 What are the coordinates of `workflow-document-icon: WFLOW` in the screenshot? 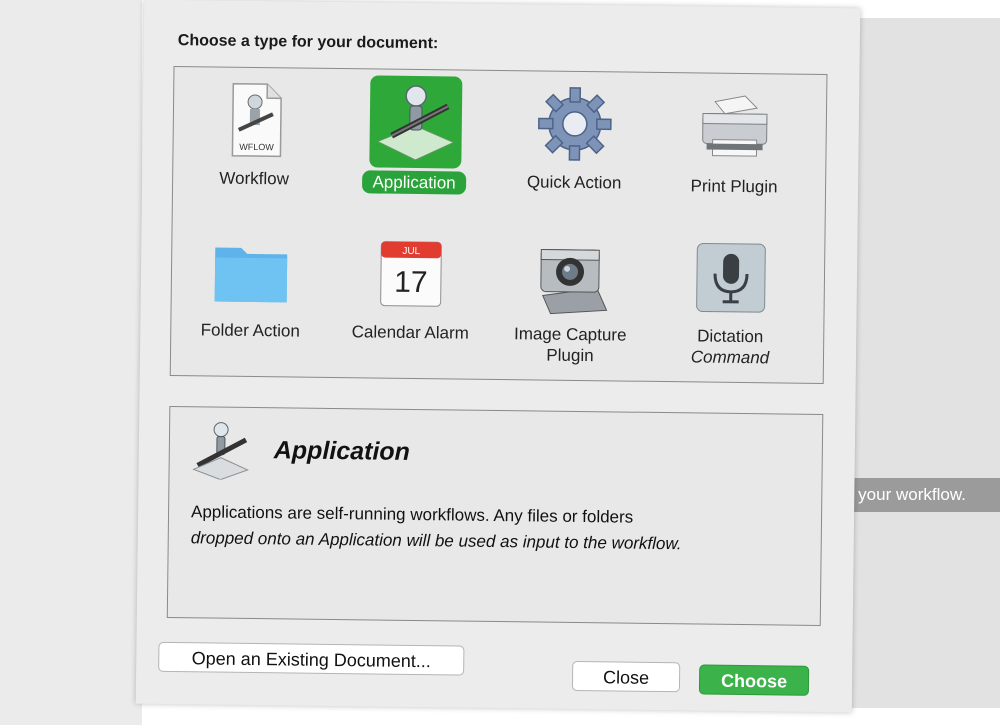 It's located at (254, 120).